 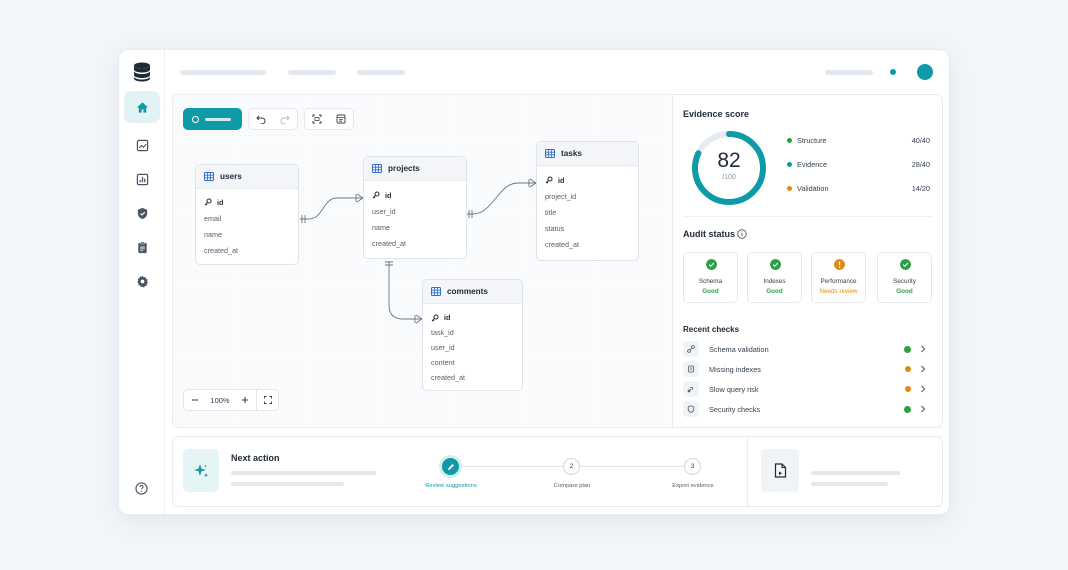 I want to click on recent-check-row: Slow query risk, so click(x=808, y=389).